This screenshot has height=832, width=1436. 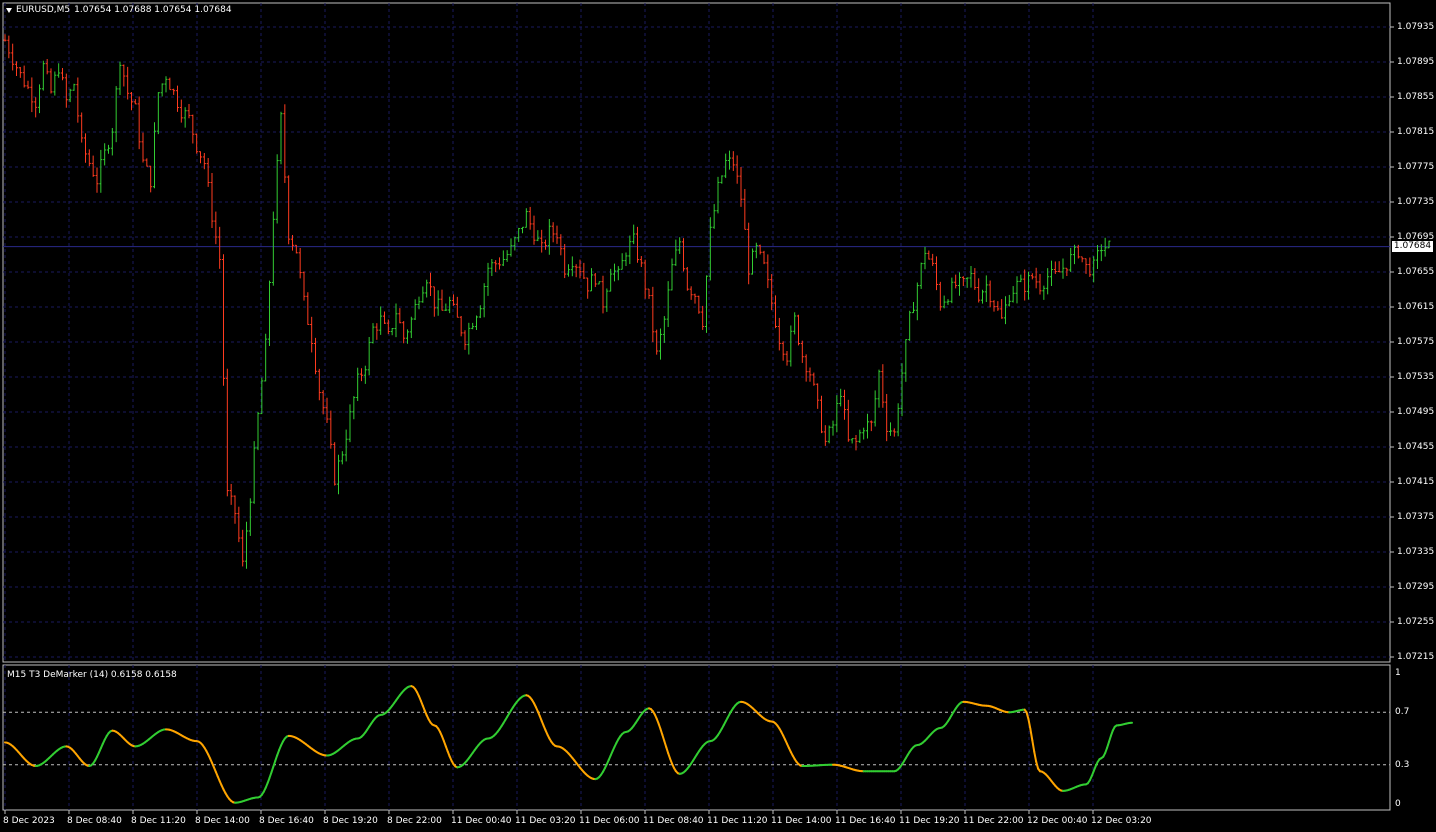 I want to click on price-tick-label: 1.07695, so click(x=1416, y=237).